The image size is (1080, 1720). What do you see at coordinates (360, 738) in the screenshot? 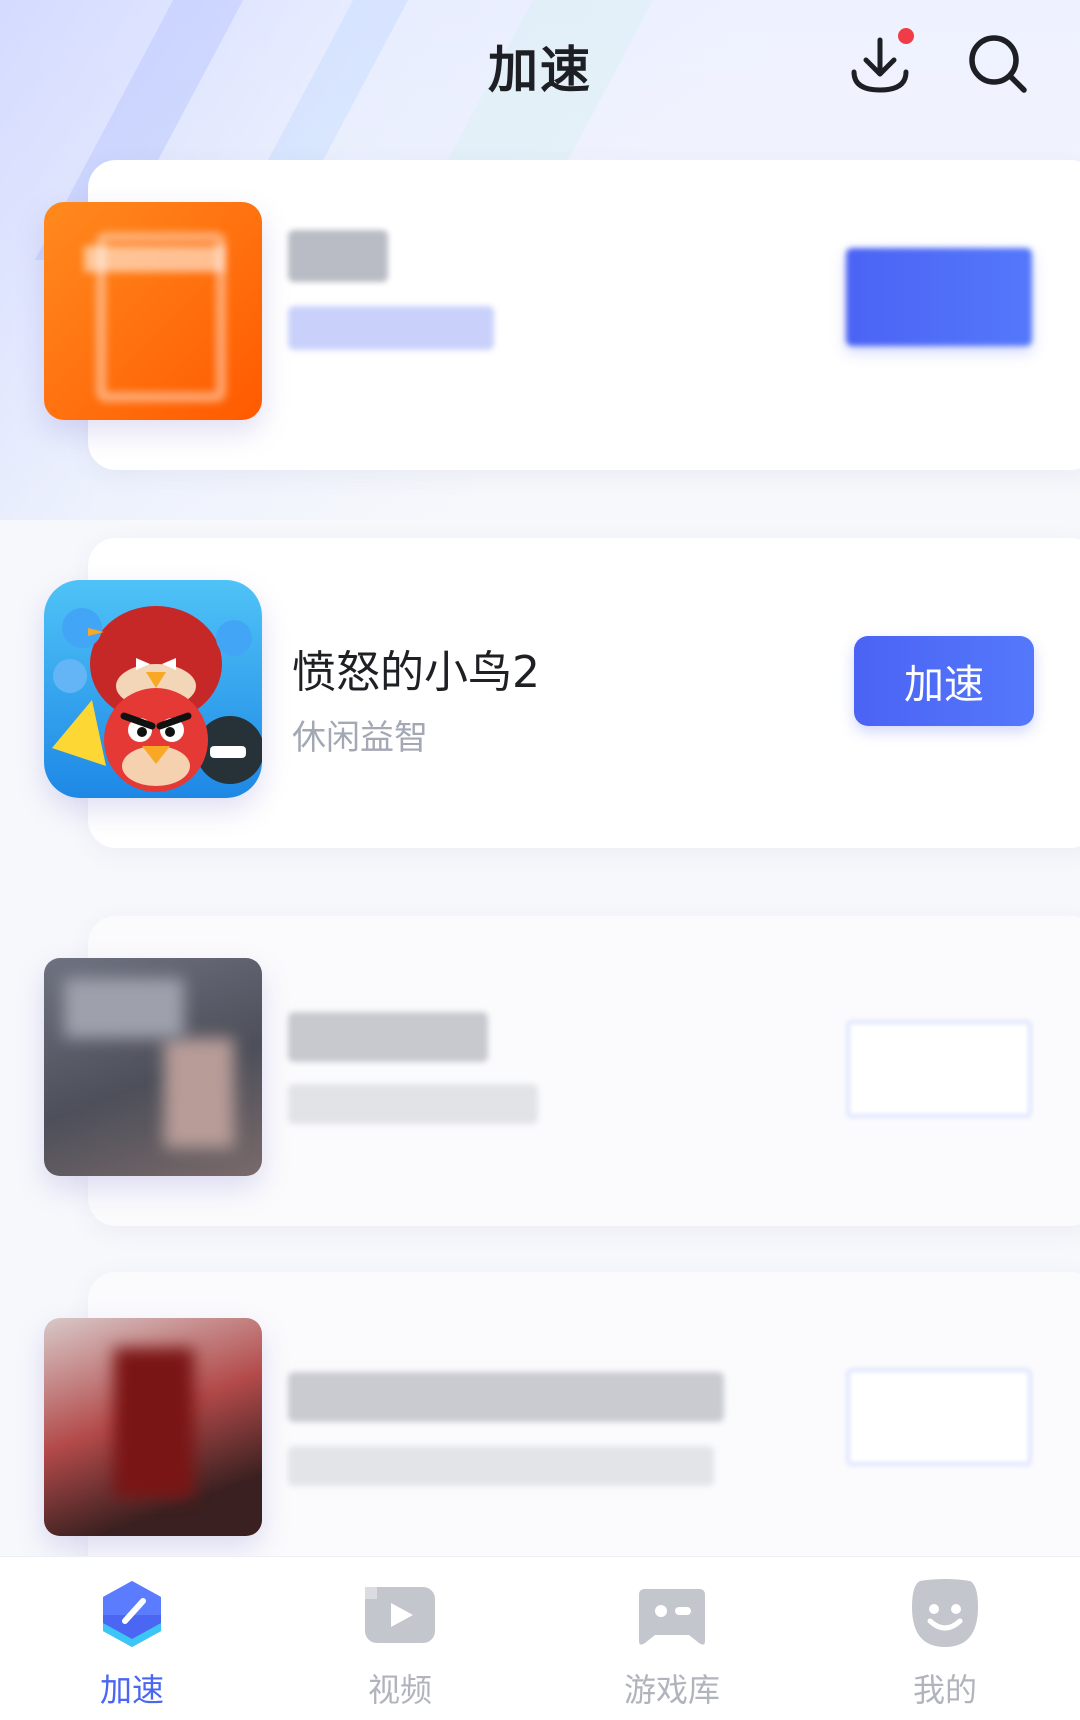
I see `game-category: 休闲益智` at bounding box center [360, 738].